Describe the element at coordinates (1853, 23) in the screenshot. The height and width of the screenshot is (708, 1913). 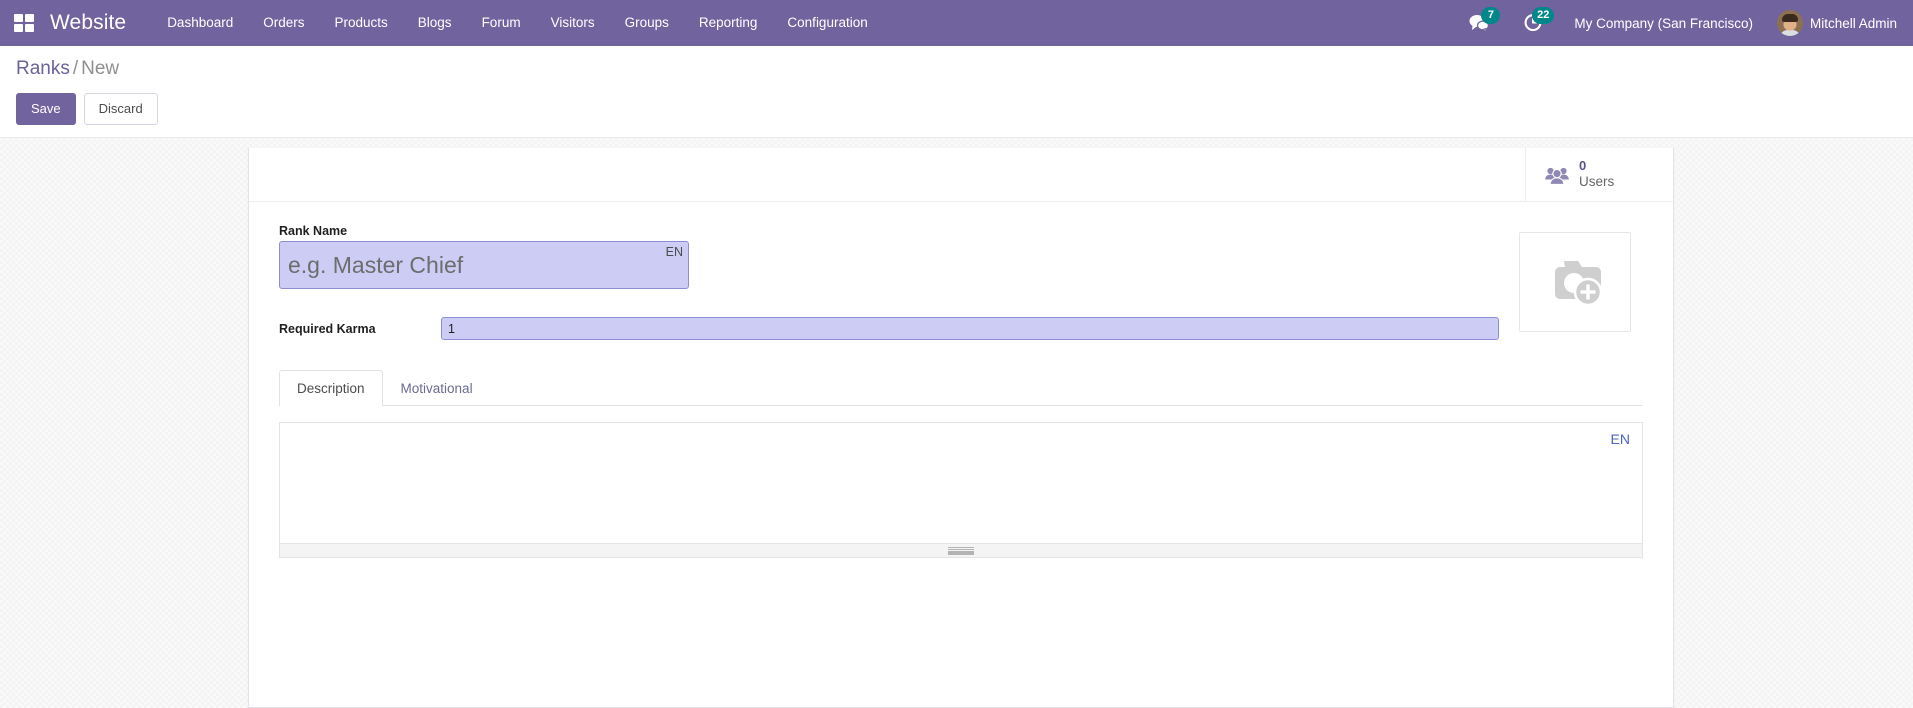
I see `user-name-label: Mitchell Admin` at that location.